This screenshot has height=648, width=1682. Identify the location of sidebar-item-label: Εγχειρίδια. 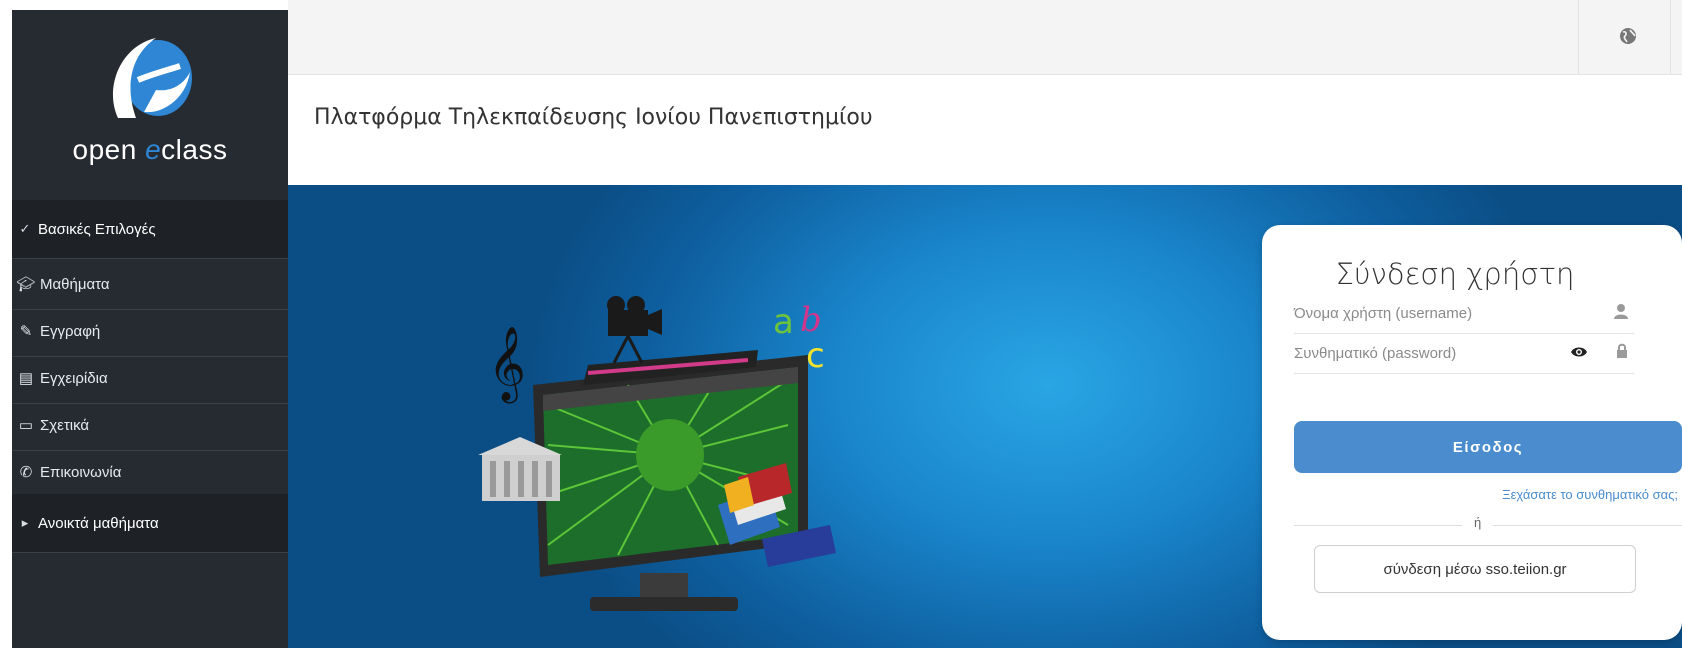
(74, 378).